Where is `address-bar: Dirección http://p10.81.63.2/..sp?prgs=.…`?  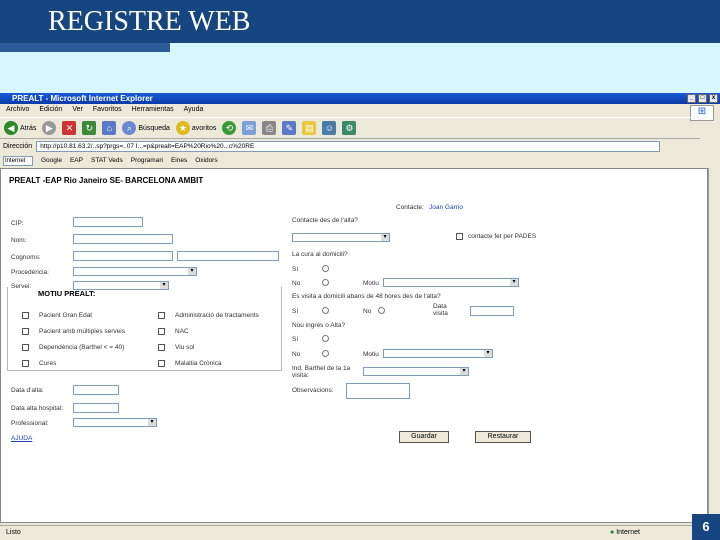 address-bar: Dirección http://p10.81.63.2/..sp?prgs=.… is located at coordinates (360, 146).